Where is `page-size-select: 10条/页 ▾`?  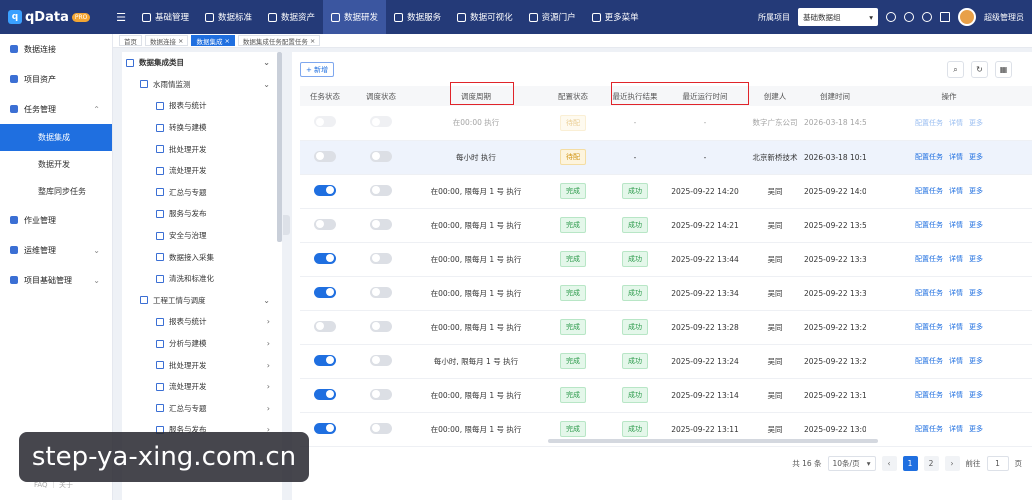
page-size-select: 10条/页 ▾ is located at coordinates (851, 463).